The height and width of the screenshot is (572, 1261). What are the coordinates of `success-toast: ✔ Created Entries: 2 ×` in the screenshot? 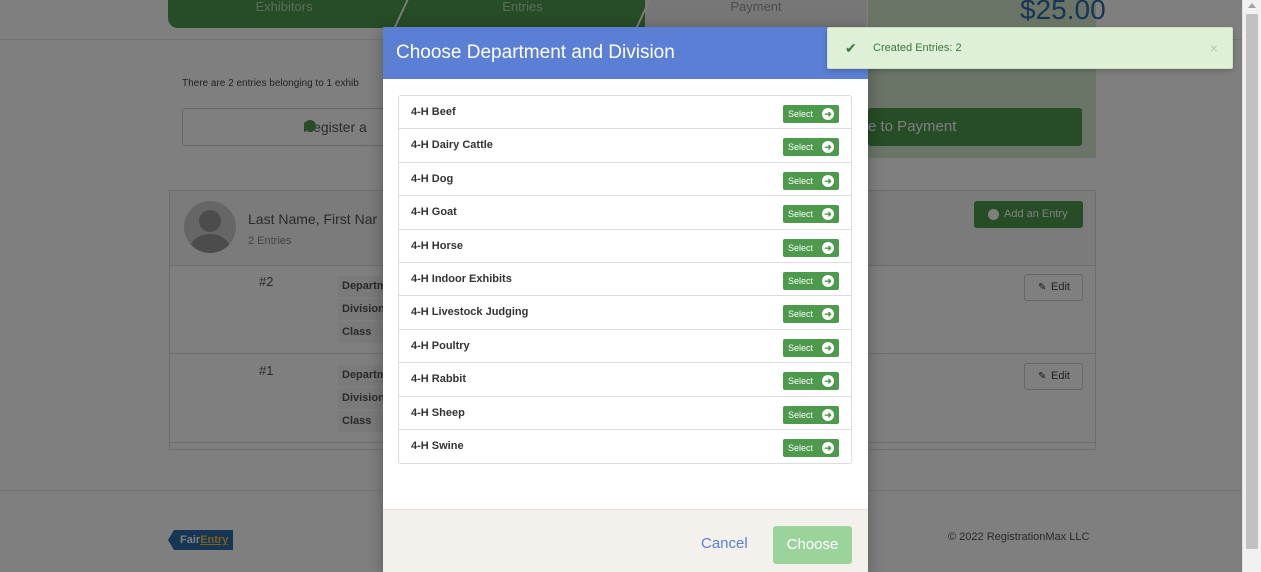 It's located at (1030, 48).